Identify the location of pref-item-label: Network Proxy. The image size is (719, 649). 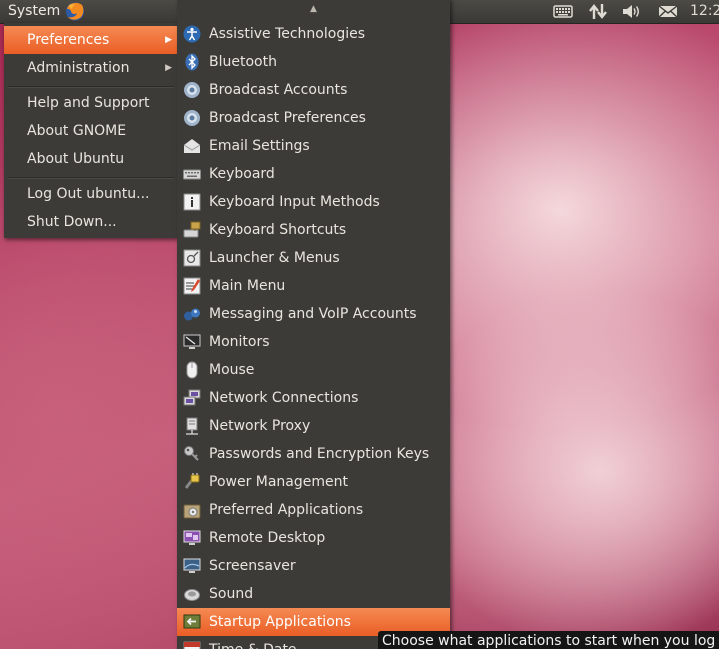
(260, 426).